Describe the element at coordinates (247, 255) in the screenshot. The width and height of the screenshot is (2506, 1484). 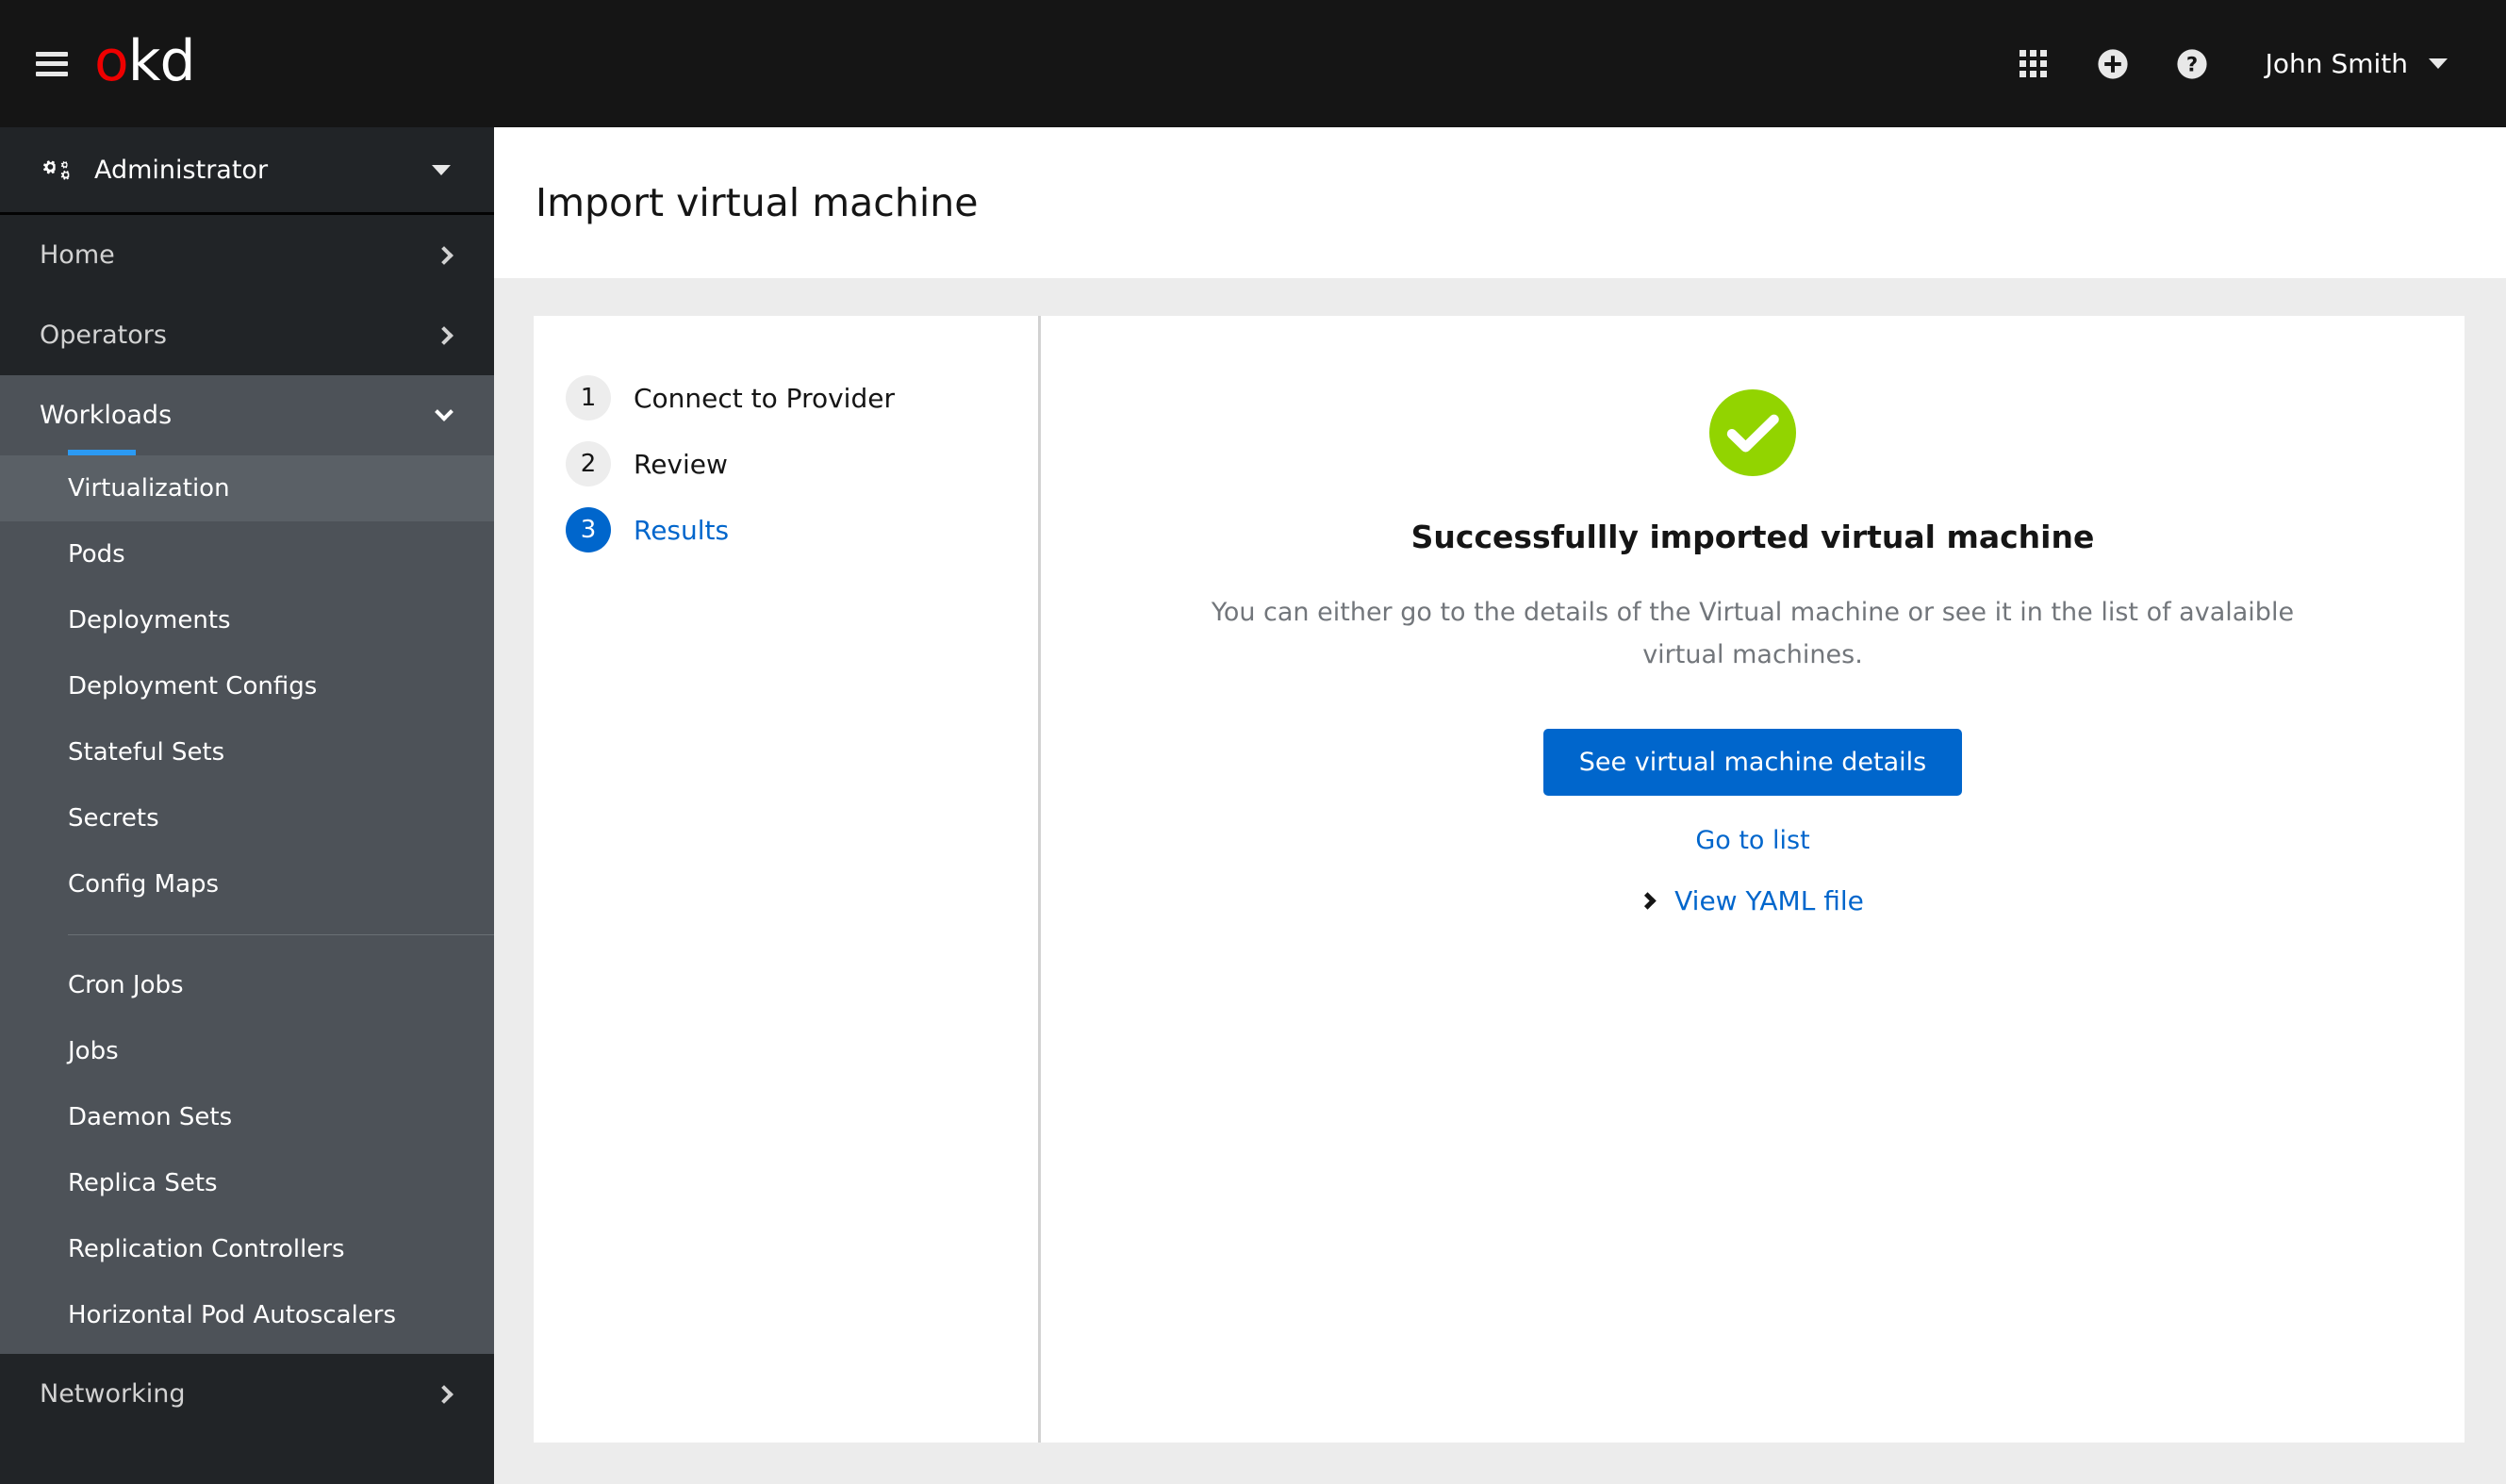
I see `sidebar-item-home: Home` at that location.